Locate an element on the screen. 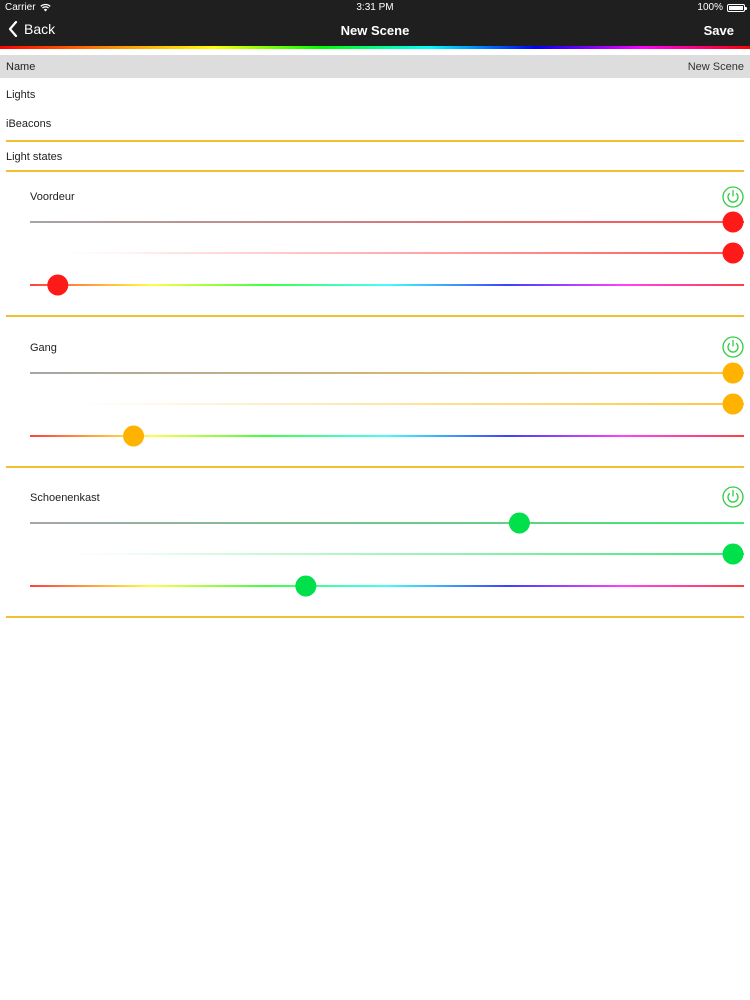 The width and height of the screenshot is (750, 1000). status-time: 3:31 PM is located at coordinates (375, 7).